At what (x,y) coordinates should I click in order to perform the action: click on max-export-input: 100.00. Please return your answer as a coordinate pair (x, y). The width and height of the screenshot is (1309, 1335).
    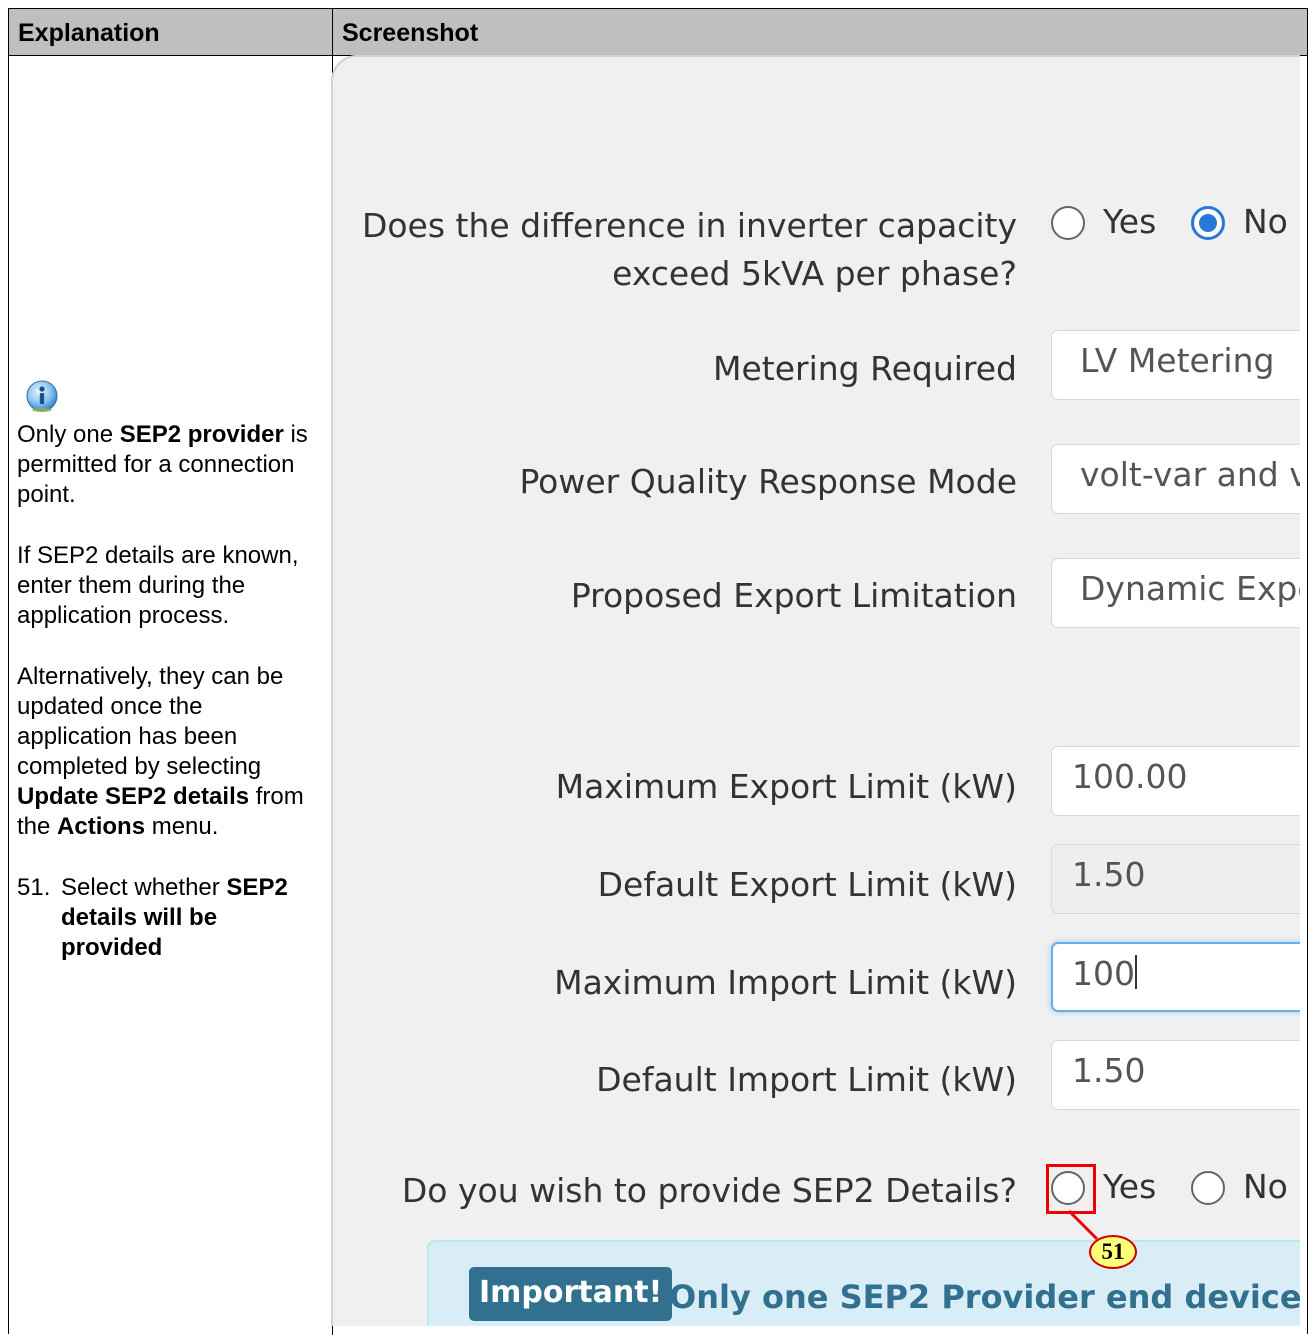
    Looking at the image, I should click on (1175, 781).